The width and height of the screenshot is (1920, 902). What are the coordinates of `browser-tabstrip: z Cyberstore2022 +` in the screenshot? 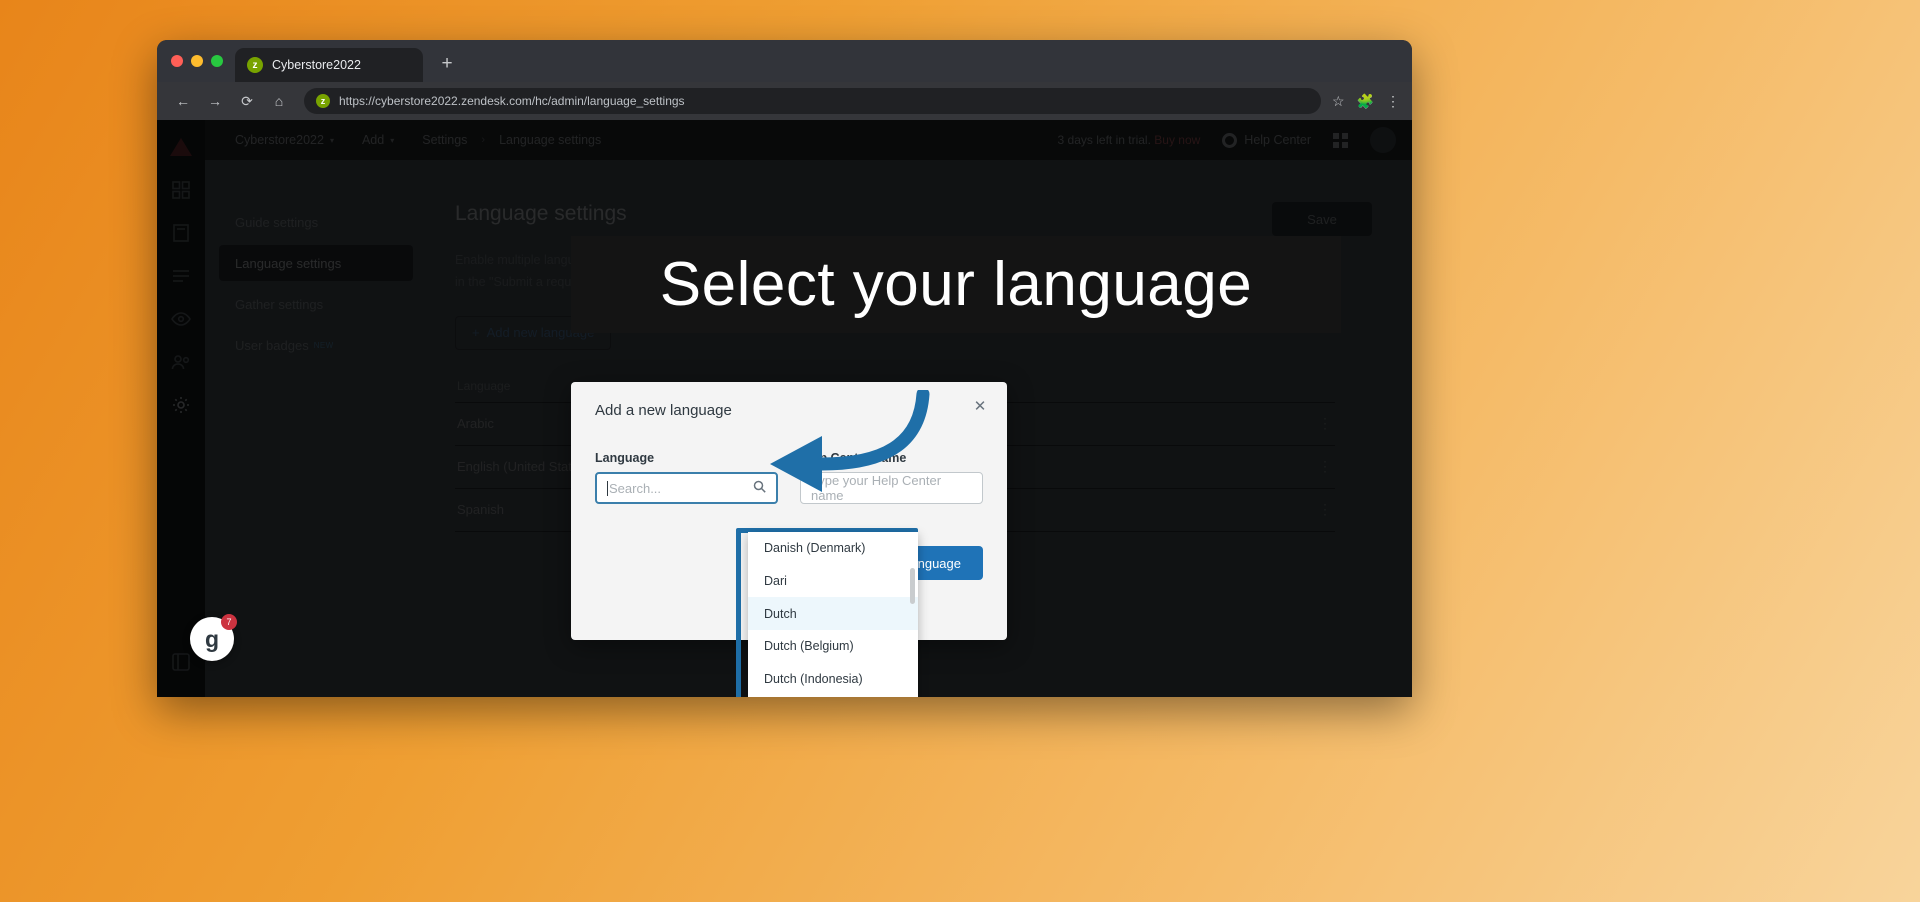 It's located at (784, 61).